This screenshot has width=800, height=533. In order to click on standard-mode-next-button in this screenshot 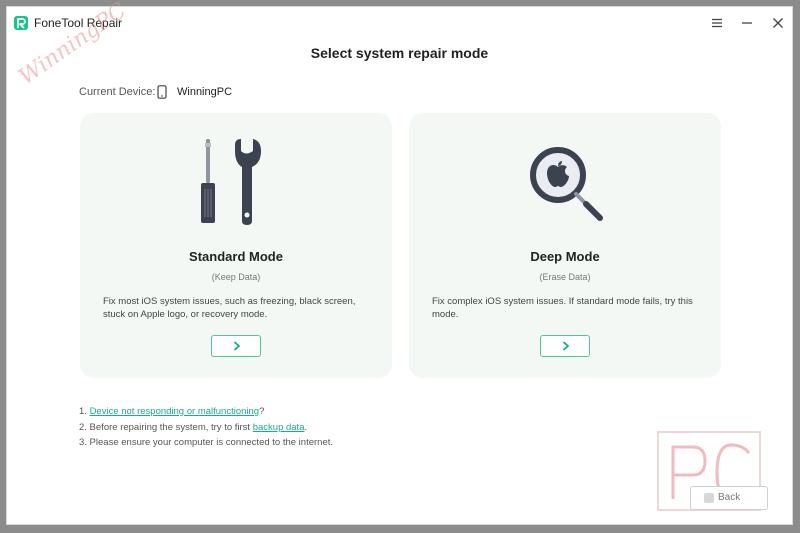, I will do `click(236, 346)`.